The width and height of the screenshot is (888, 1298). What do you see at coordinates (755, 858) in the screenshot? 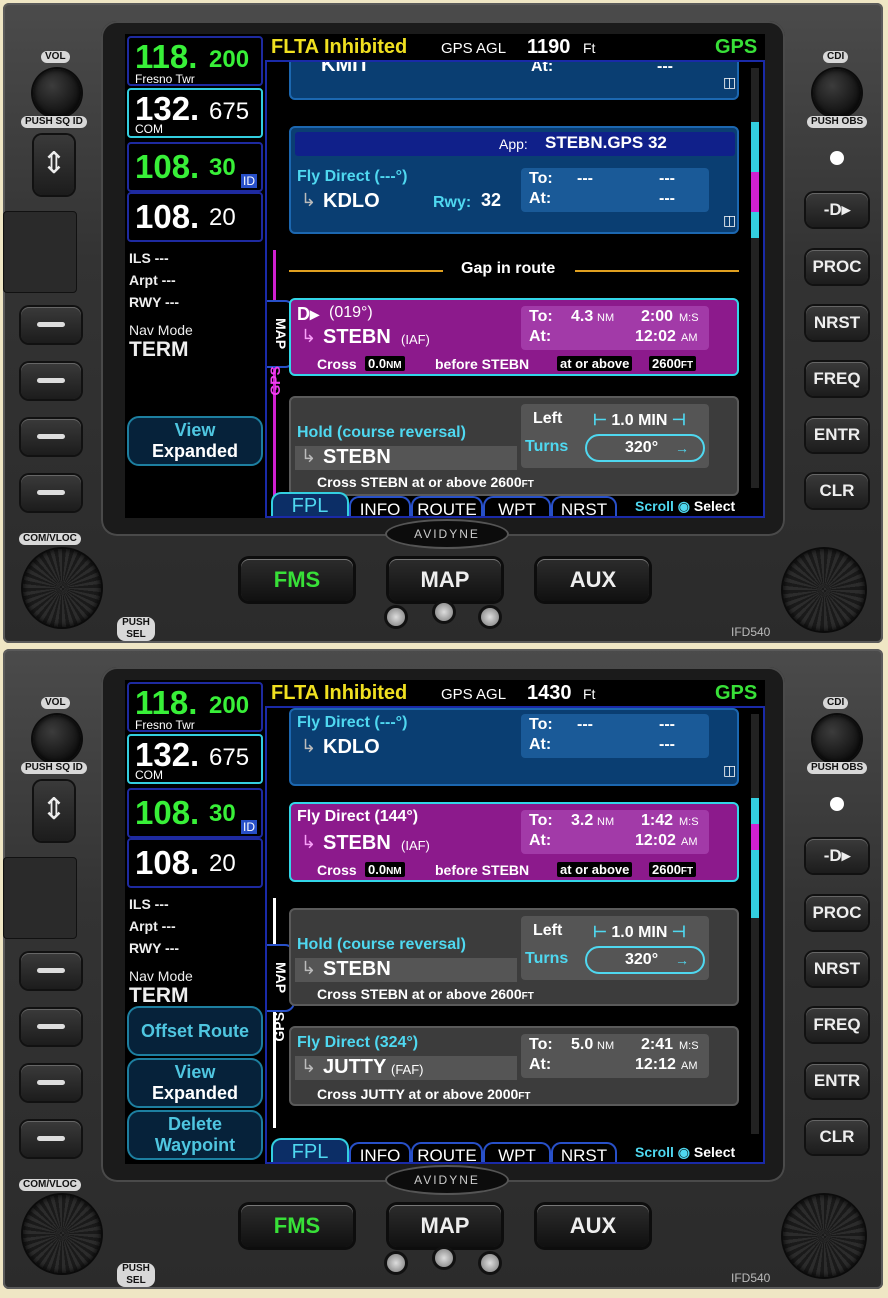
I see `scrollbar-thumb` at bounding box center [755, 858].